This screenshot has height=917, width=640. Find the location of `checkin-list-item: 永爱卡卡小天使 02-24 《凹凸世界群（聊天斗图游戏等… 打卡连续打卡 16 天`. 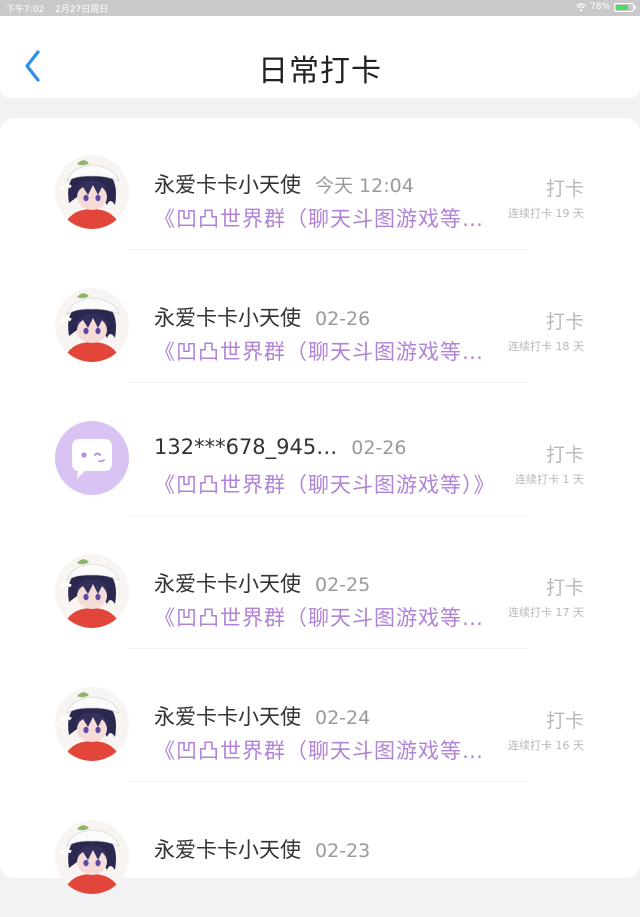

checkin-list-item: 永爱卡卡小天使 02-24 《凹凸世界群（聊天斗图游戏等… 打卡连续打卡 16 天 is located at coordinates (320, 717).